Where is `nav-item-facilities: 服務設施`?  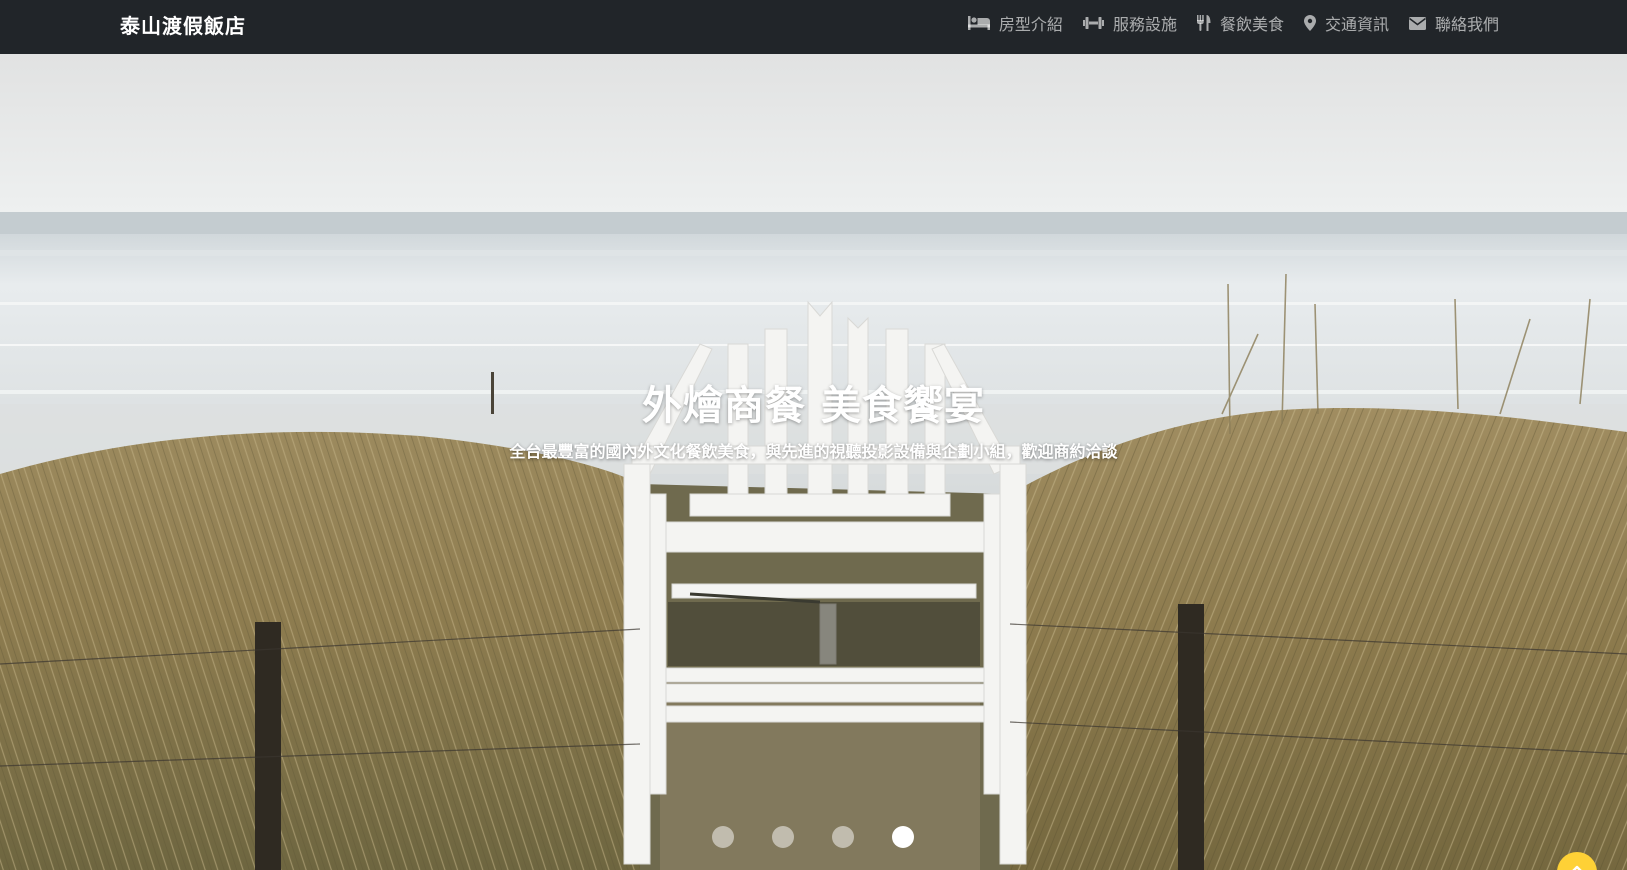 nav-item-facilities: 服務設施 is located at coordinates (1129, 23).